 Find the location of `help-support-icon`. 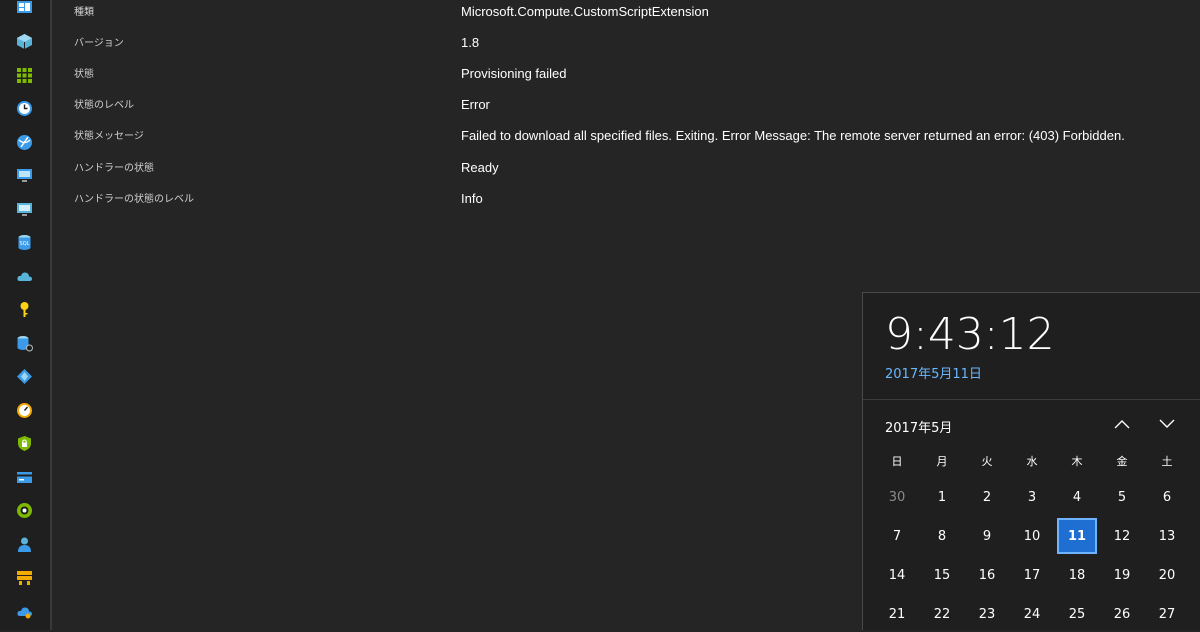

help-support-icon is located at coordinates (24, 544).